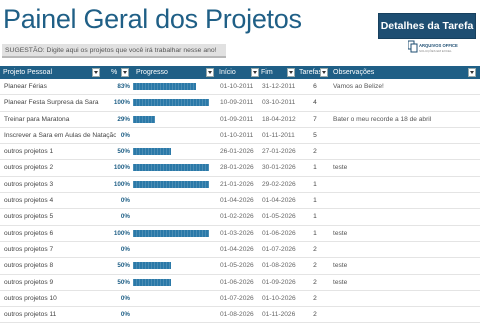  What do you see at coordinates (281, 87) in the screenshot?
I see `end-date-cell: 31-12-2011` at bounding box center [281, 87].